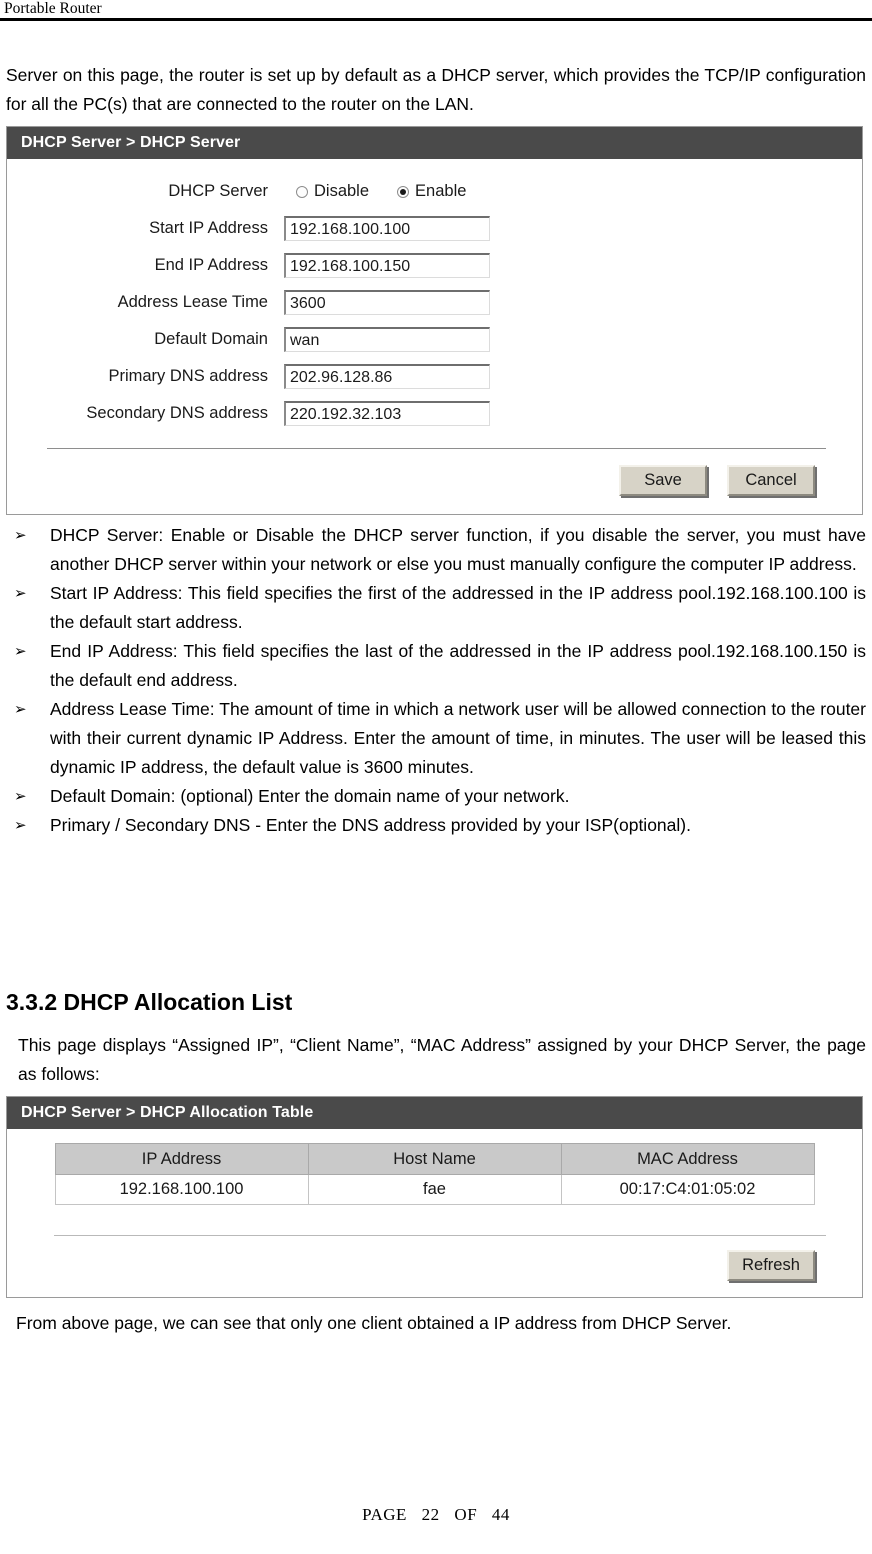  I want to click on address-lease-time-input: 3600, so click(387, 302).